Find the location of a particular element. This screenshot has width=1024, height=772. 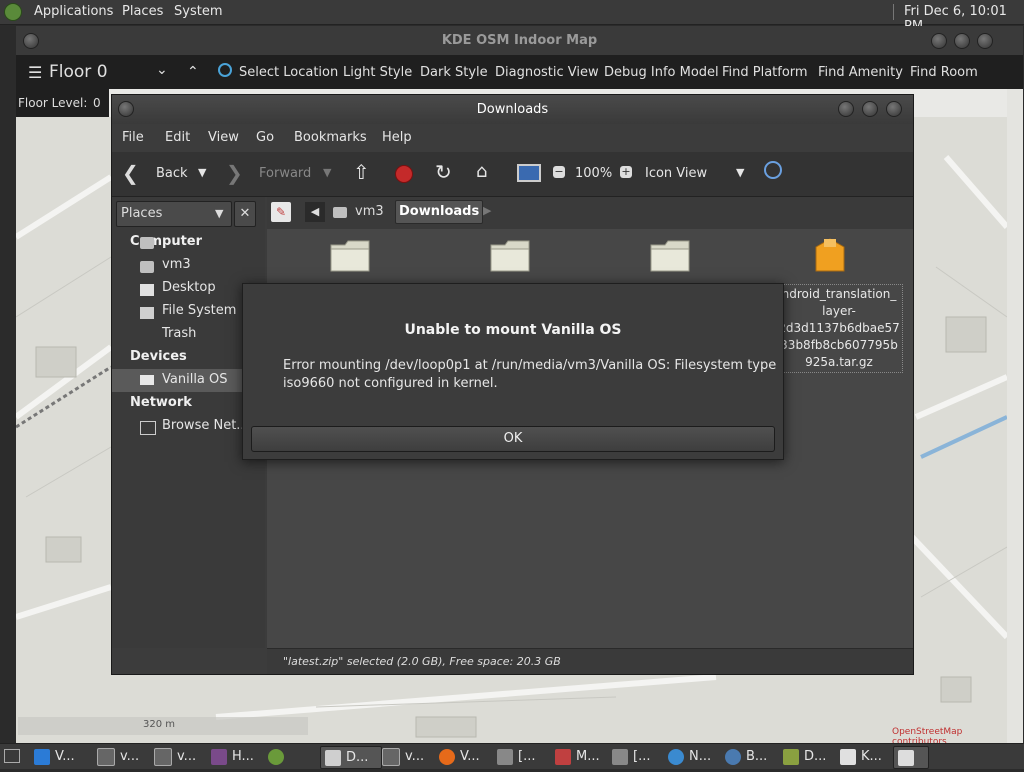

close-sidebar-button: ✕ is located at coordinates (245, 214).